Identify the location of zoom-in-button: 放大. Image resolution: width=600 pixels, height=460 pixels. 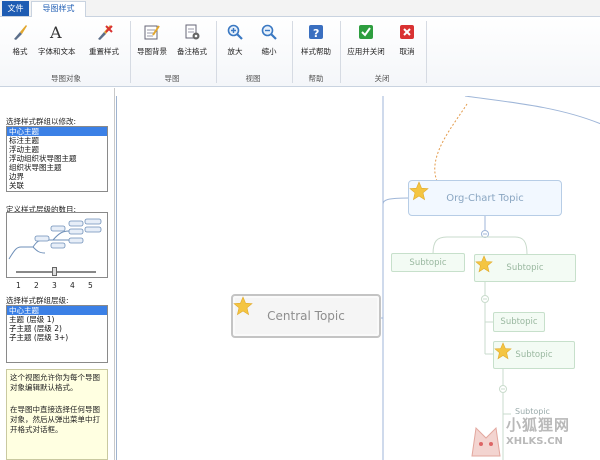
(235, 44).